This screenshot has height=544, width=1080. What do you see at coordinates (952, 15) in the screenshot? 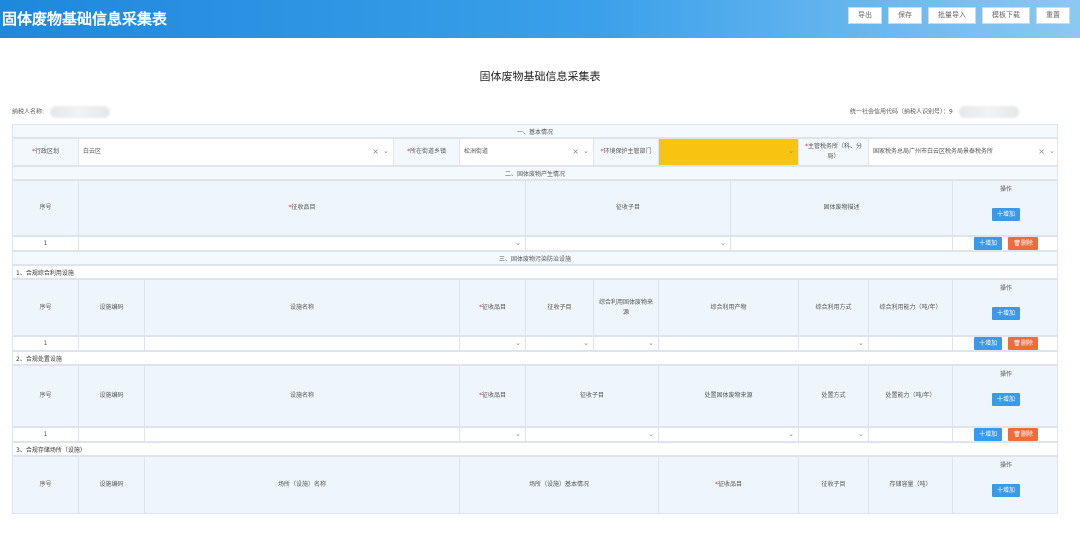
I see `batch-import-button: 批量导入` at bounding box center [952, 15].